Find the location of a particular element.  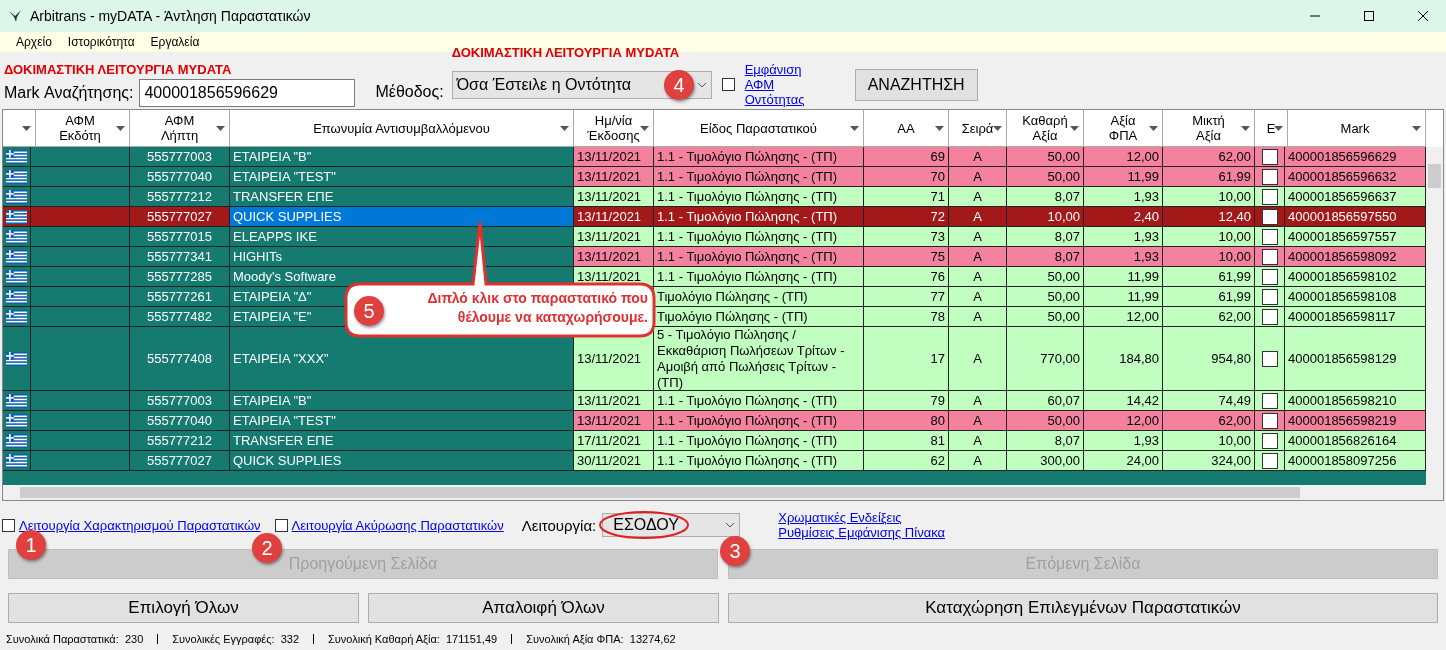

table-cell: 400001856597550 is located at coordinates (1355, 217).